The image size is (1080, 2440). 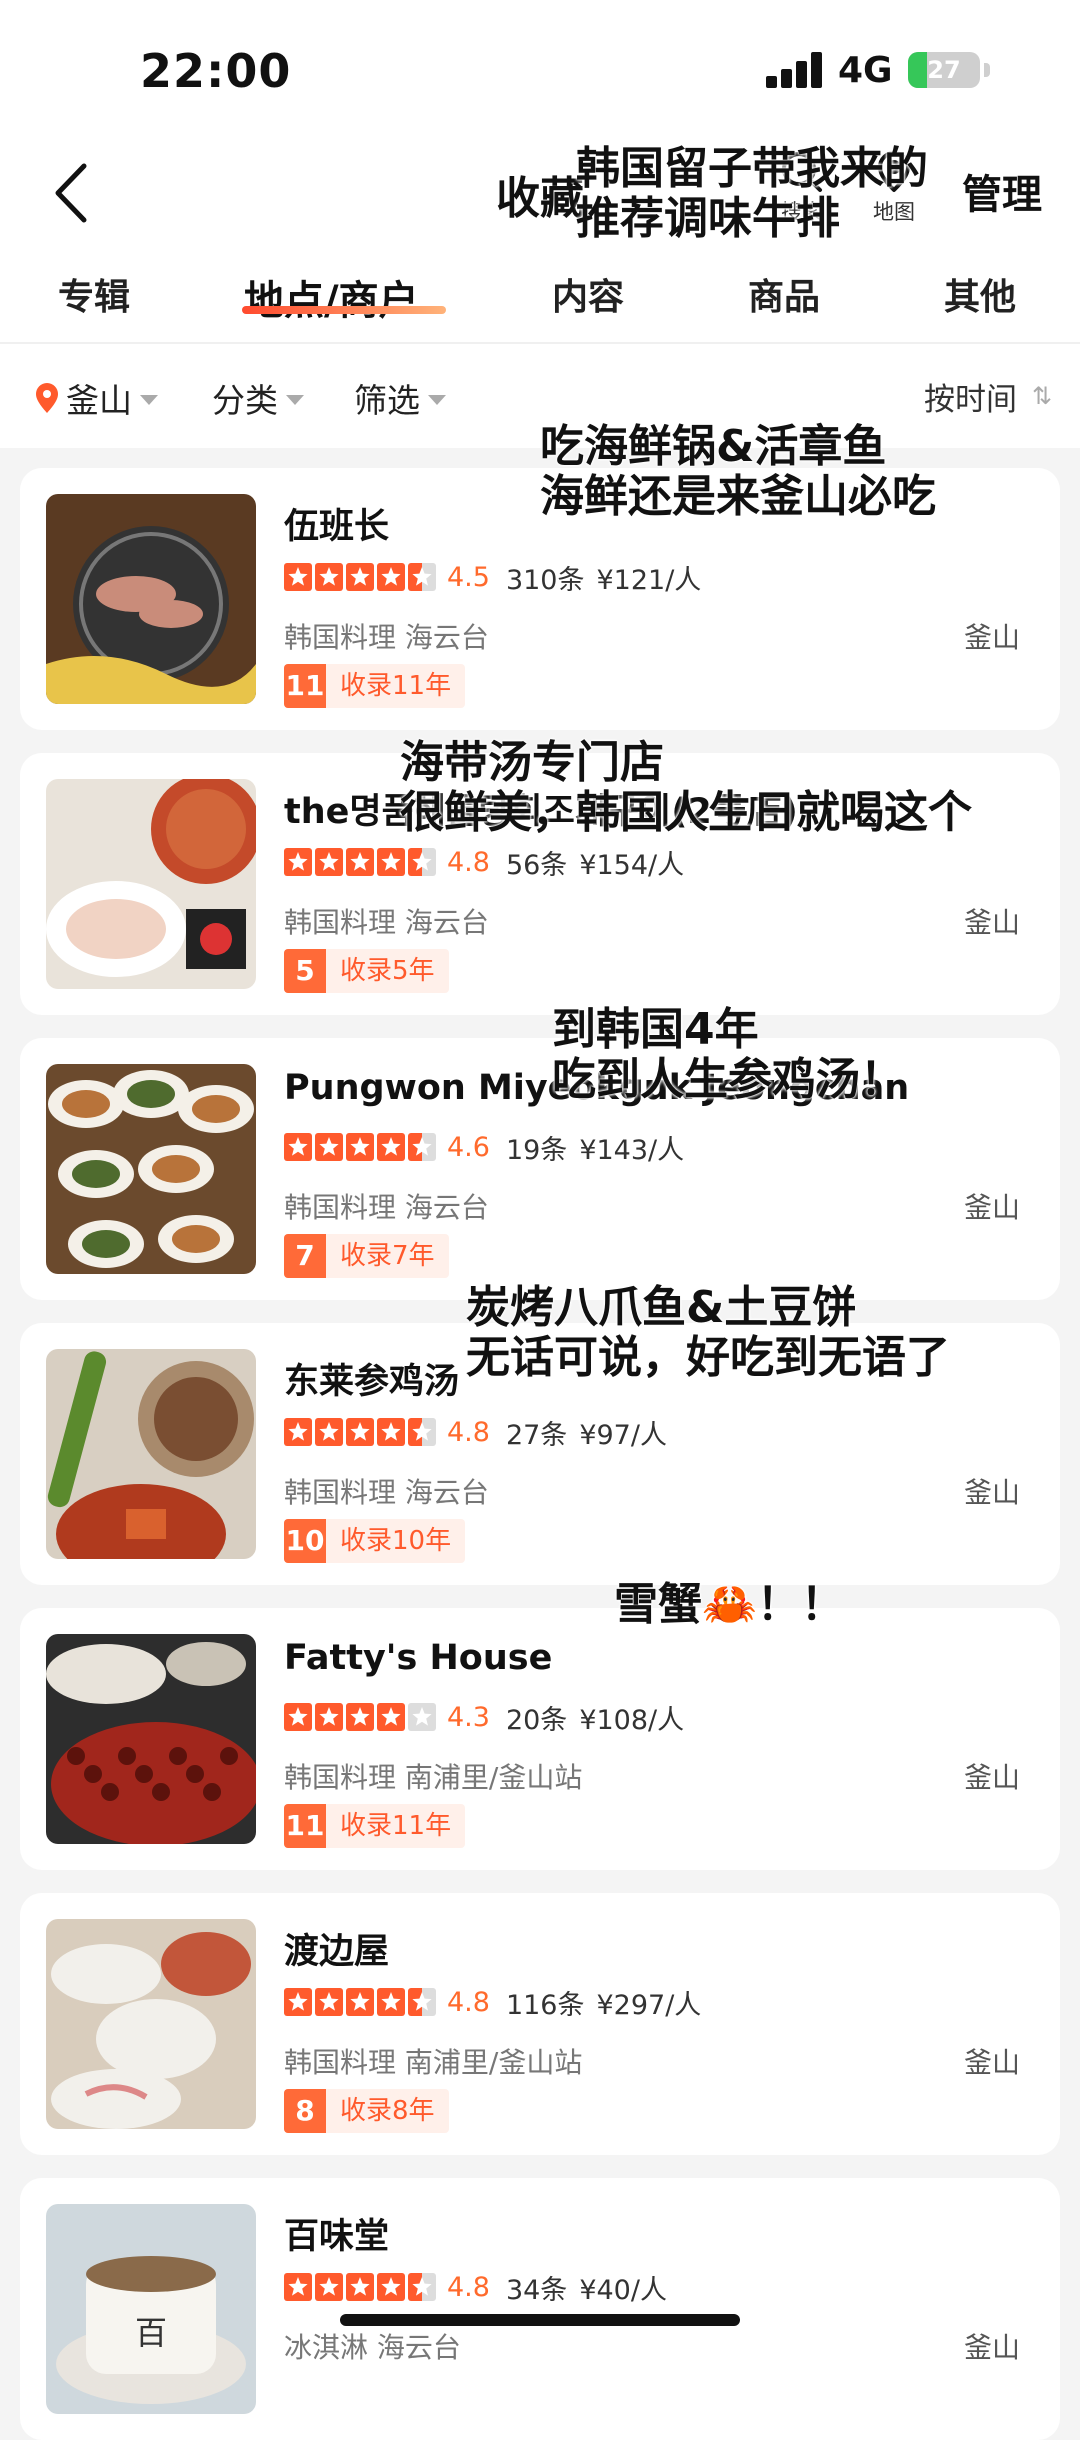 What do you see at coordinates (396, 1541) in the screenshot?
I see `badge-text: 收录10年` at bounding box center [396, 1541].